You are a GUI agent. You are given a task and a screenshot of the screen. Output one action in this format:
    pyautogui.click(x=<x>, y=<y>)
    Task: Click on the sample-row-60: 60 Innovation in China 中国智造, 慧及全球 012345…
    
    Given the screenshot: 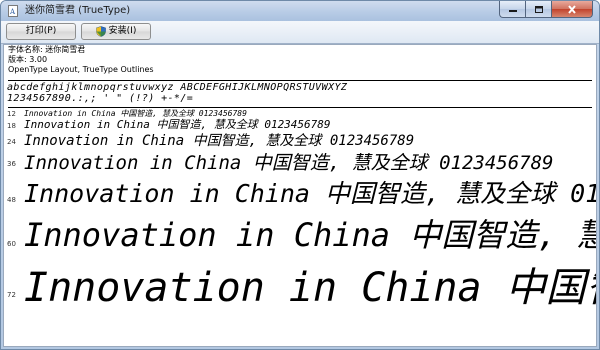 What is the action you would take?
    pyautogui.click(x=300, y=236)
    